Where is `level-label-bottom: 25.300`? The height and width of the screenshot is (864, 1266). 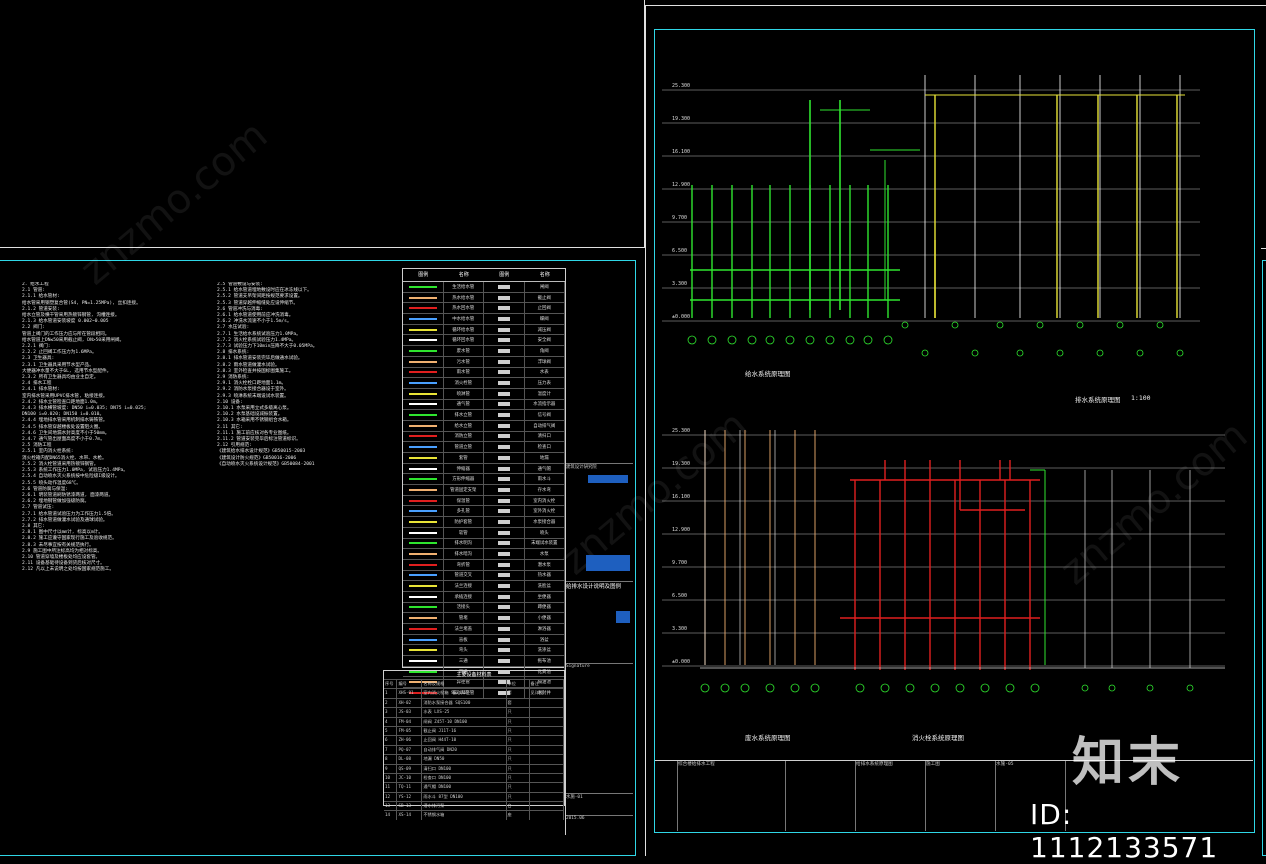
level-label-bottom: 25.300 is located at coordinates (681, 431).